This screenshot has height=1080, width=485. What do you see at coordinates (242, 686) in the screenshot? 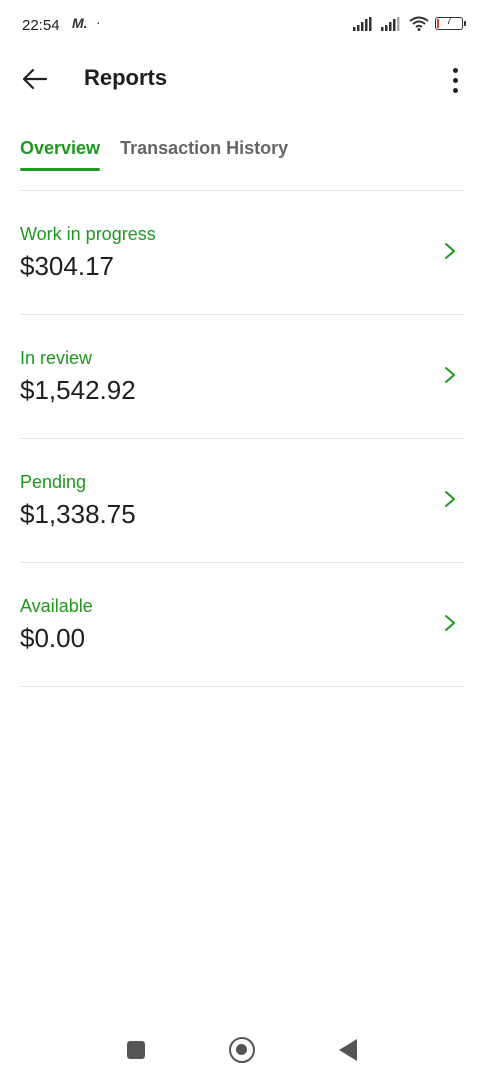
I see `row-divider` at bounding box center [242, 686].